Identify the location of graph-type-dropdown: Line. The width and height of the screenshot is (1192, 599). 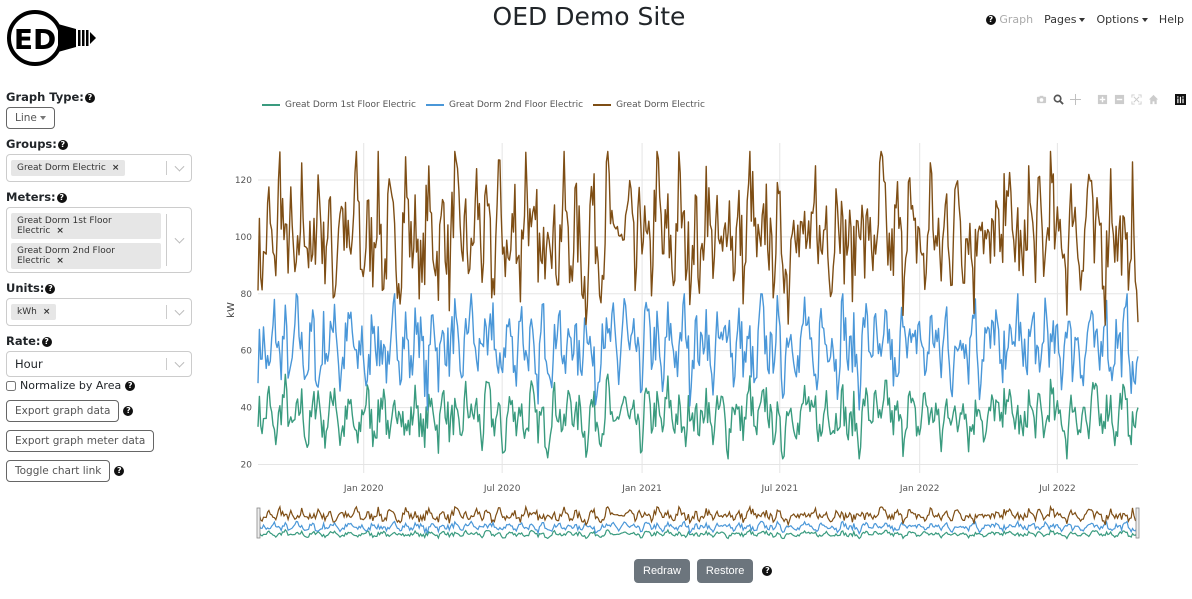
(30, 118).